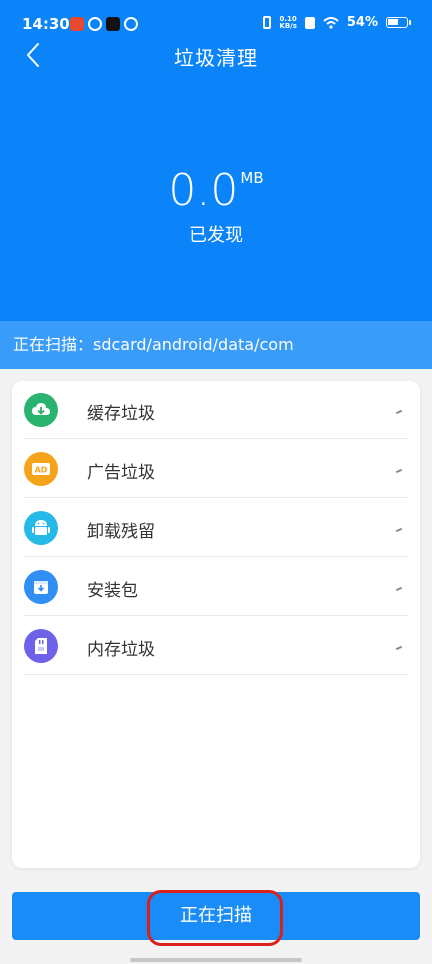 This screenshot has height=964, width=432. Describe the element at coordinates (267, 22) in the screenshot. I see `vibrate-icon` at that location.